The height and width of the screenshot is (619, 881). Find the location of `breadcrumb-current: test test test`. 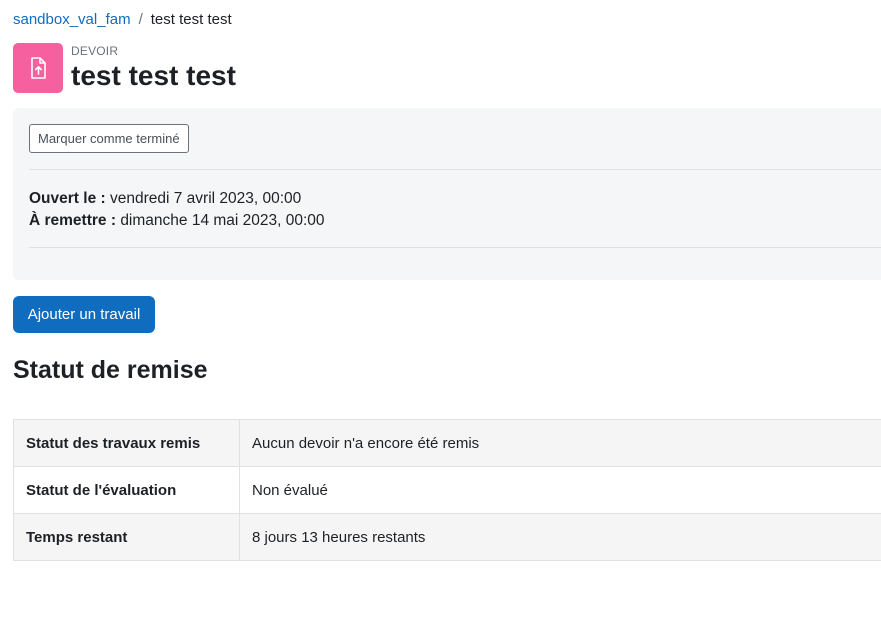

breadcrumb-current: test test test is located at coordinates (191, 19).